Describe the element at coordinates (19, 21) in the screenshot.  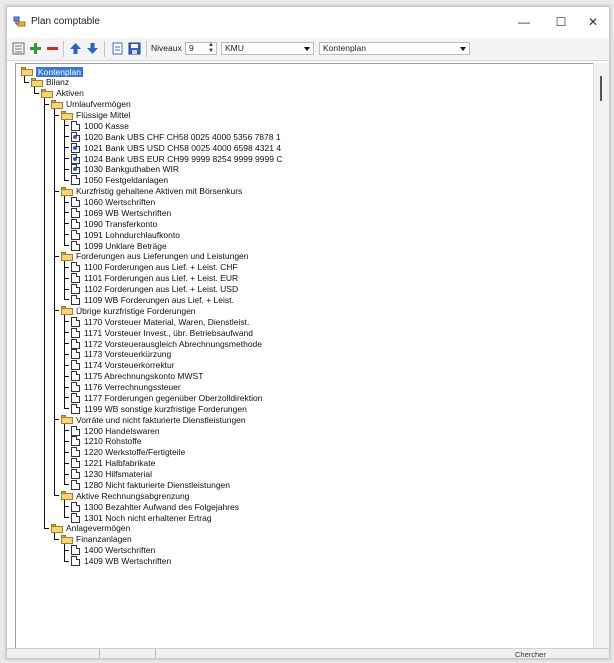
I see `app-icon` at that location.